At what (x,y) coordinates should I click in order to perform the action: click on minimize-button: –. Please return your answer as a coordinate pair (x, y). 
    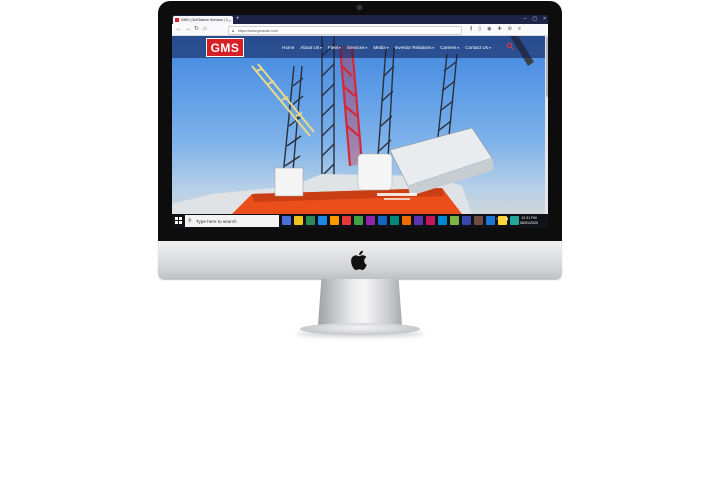
    Looking at the image, I should click on (525, 19).